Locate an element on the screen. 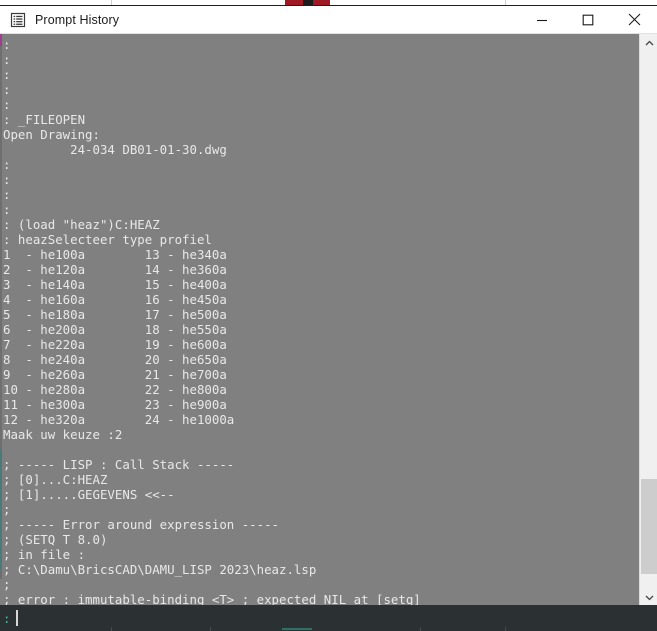  console-line: 5 - he180a 17 - he500a is located at coordinates (115, 314).